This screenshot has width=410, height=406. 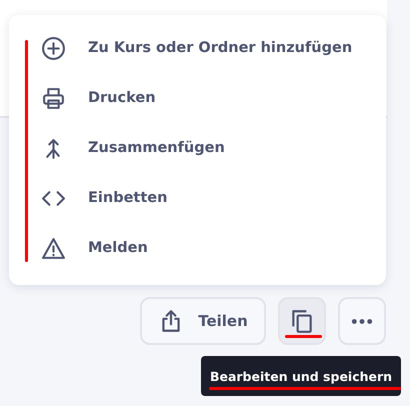 I want to click on menu-item: Zusammenfügen, so click(x=197, y=148).